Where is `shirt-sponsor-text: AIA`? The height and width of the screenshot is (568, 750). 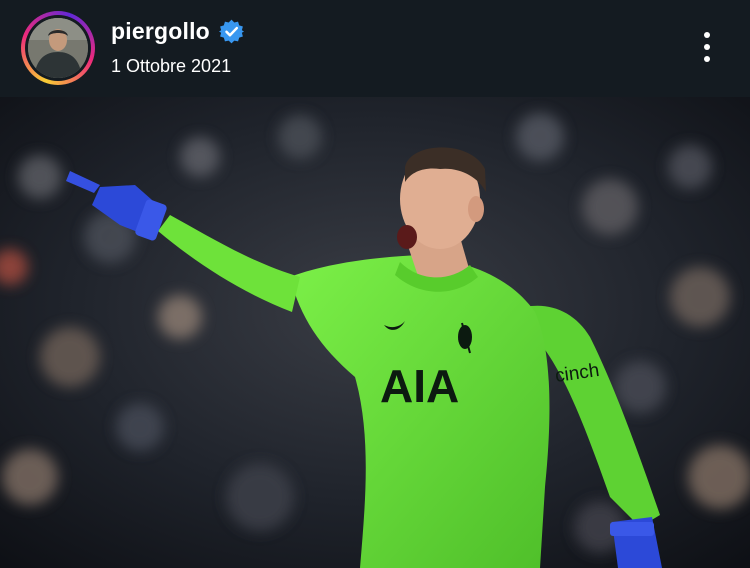
shirt-sponsor-text: AIA is located at coordinates (419, 386).